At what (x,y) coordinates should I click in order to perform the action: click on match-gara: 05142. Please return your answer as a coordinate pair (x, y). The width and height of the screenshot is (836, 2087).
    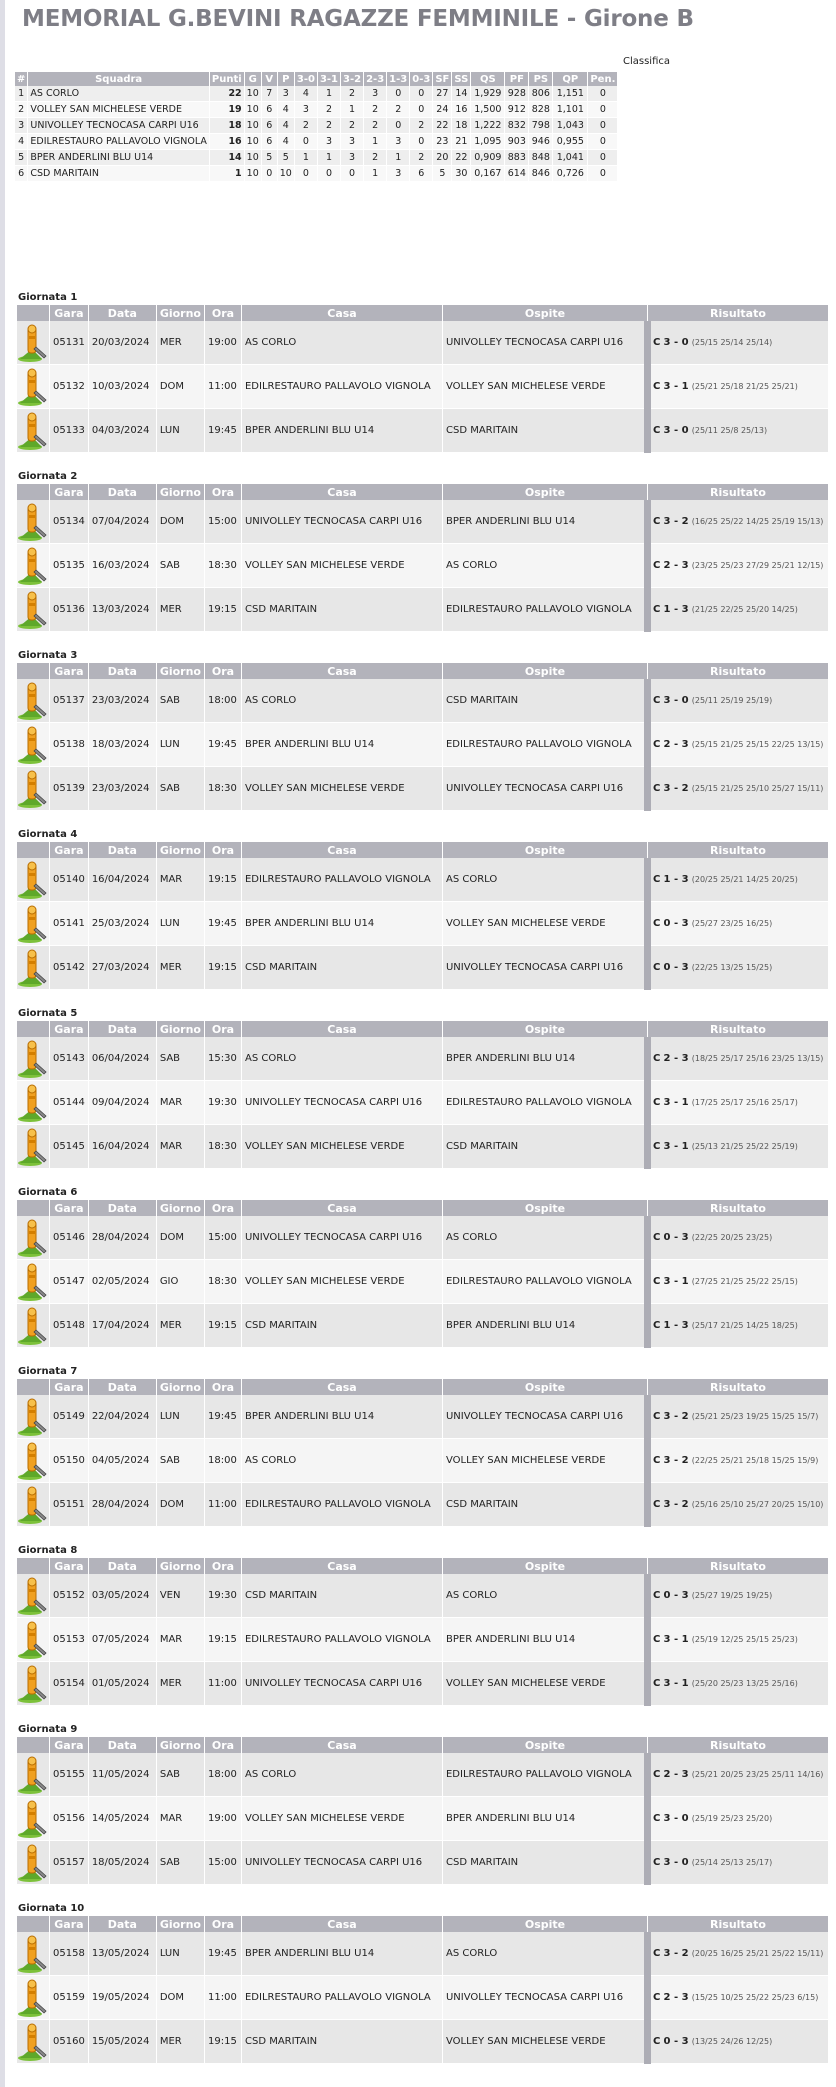
    Looking at the image, I should click on (69, 967).